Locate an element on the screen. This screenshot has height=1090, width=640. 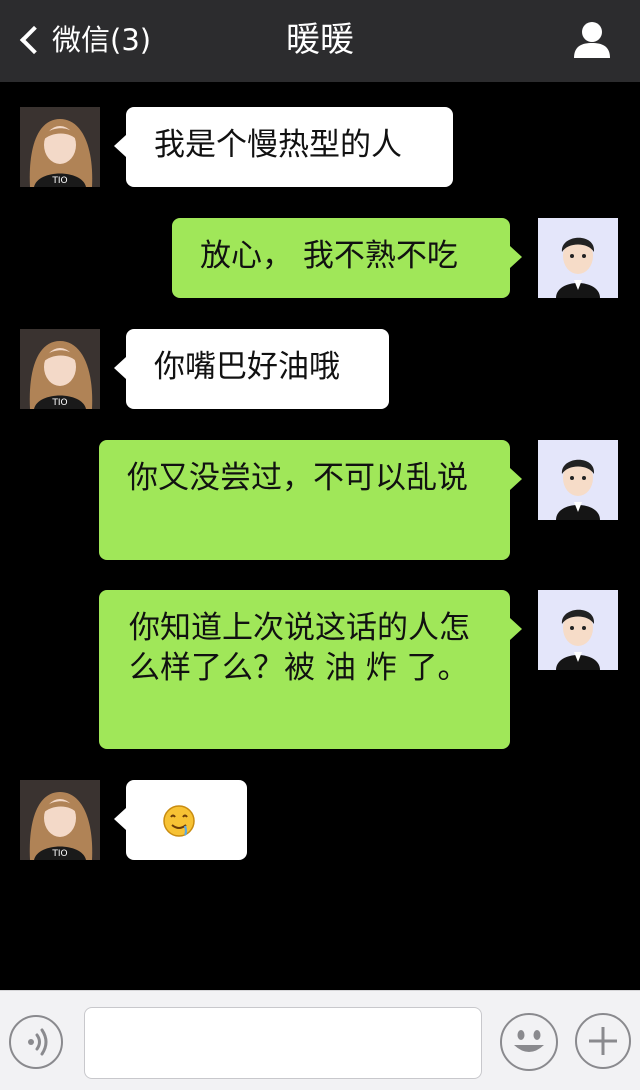
profile-button is located at coordinates (592, 40).